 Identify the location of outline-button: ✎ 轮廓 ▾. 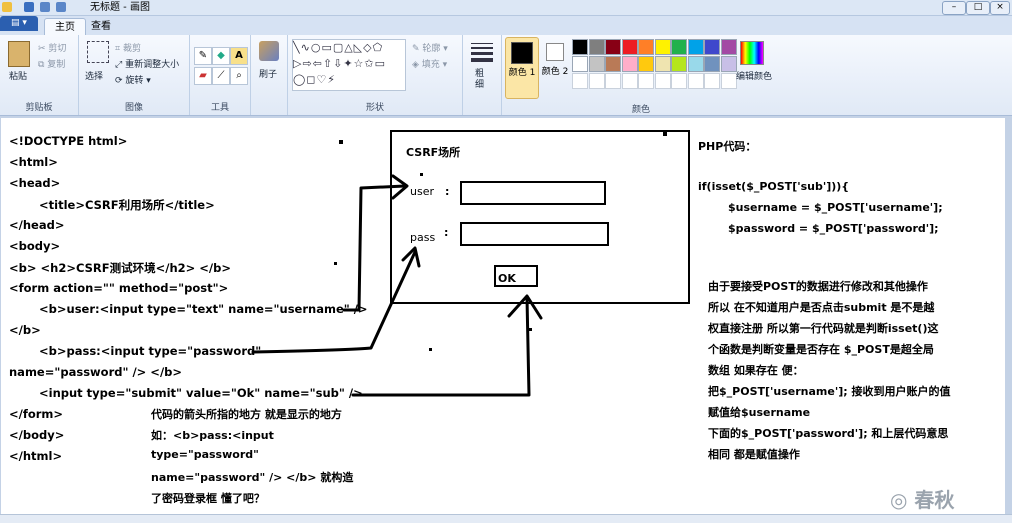
(430, 47).